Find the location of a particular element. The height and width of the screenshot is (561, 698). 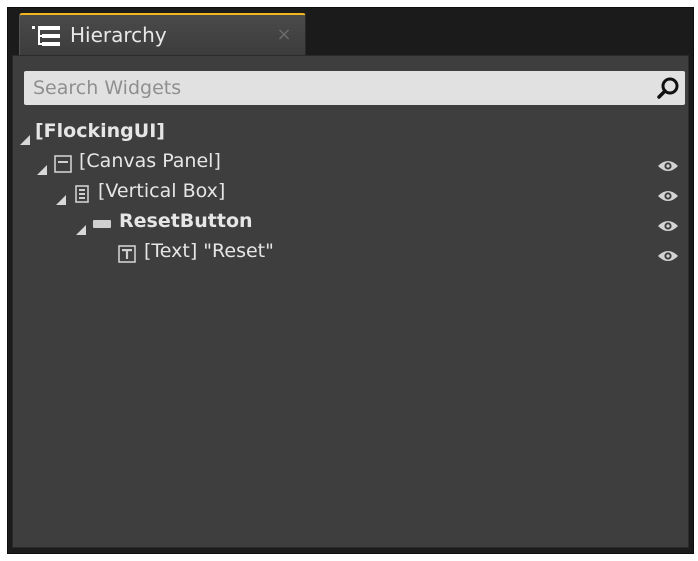

tree-item-resetbutton: ResetButton is located at coordinates (350, 221).